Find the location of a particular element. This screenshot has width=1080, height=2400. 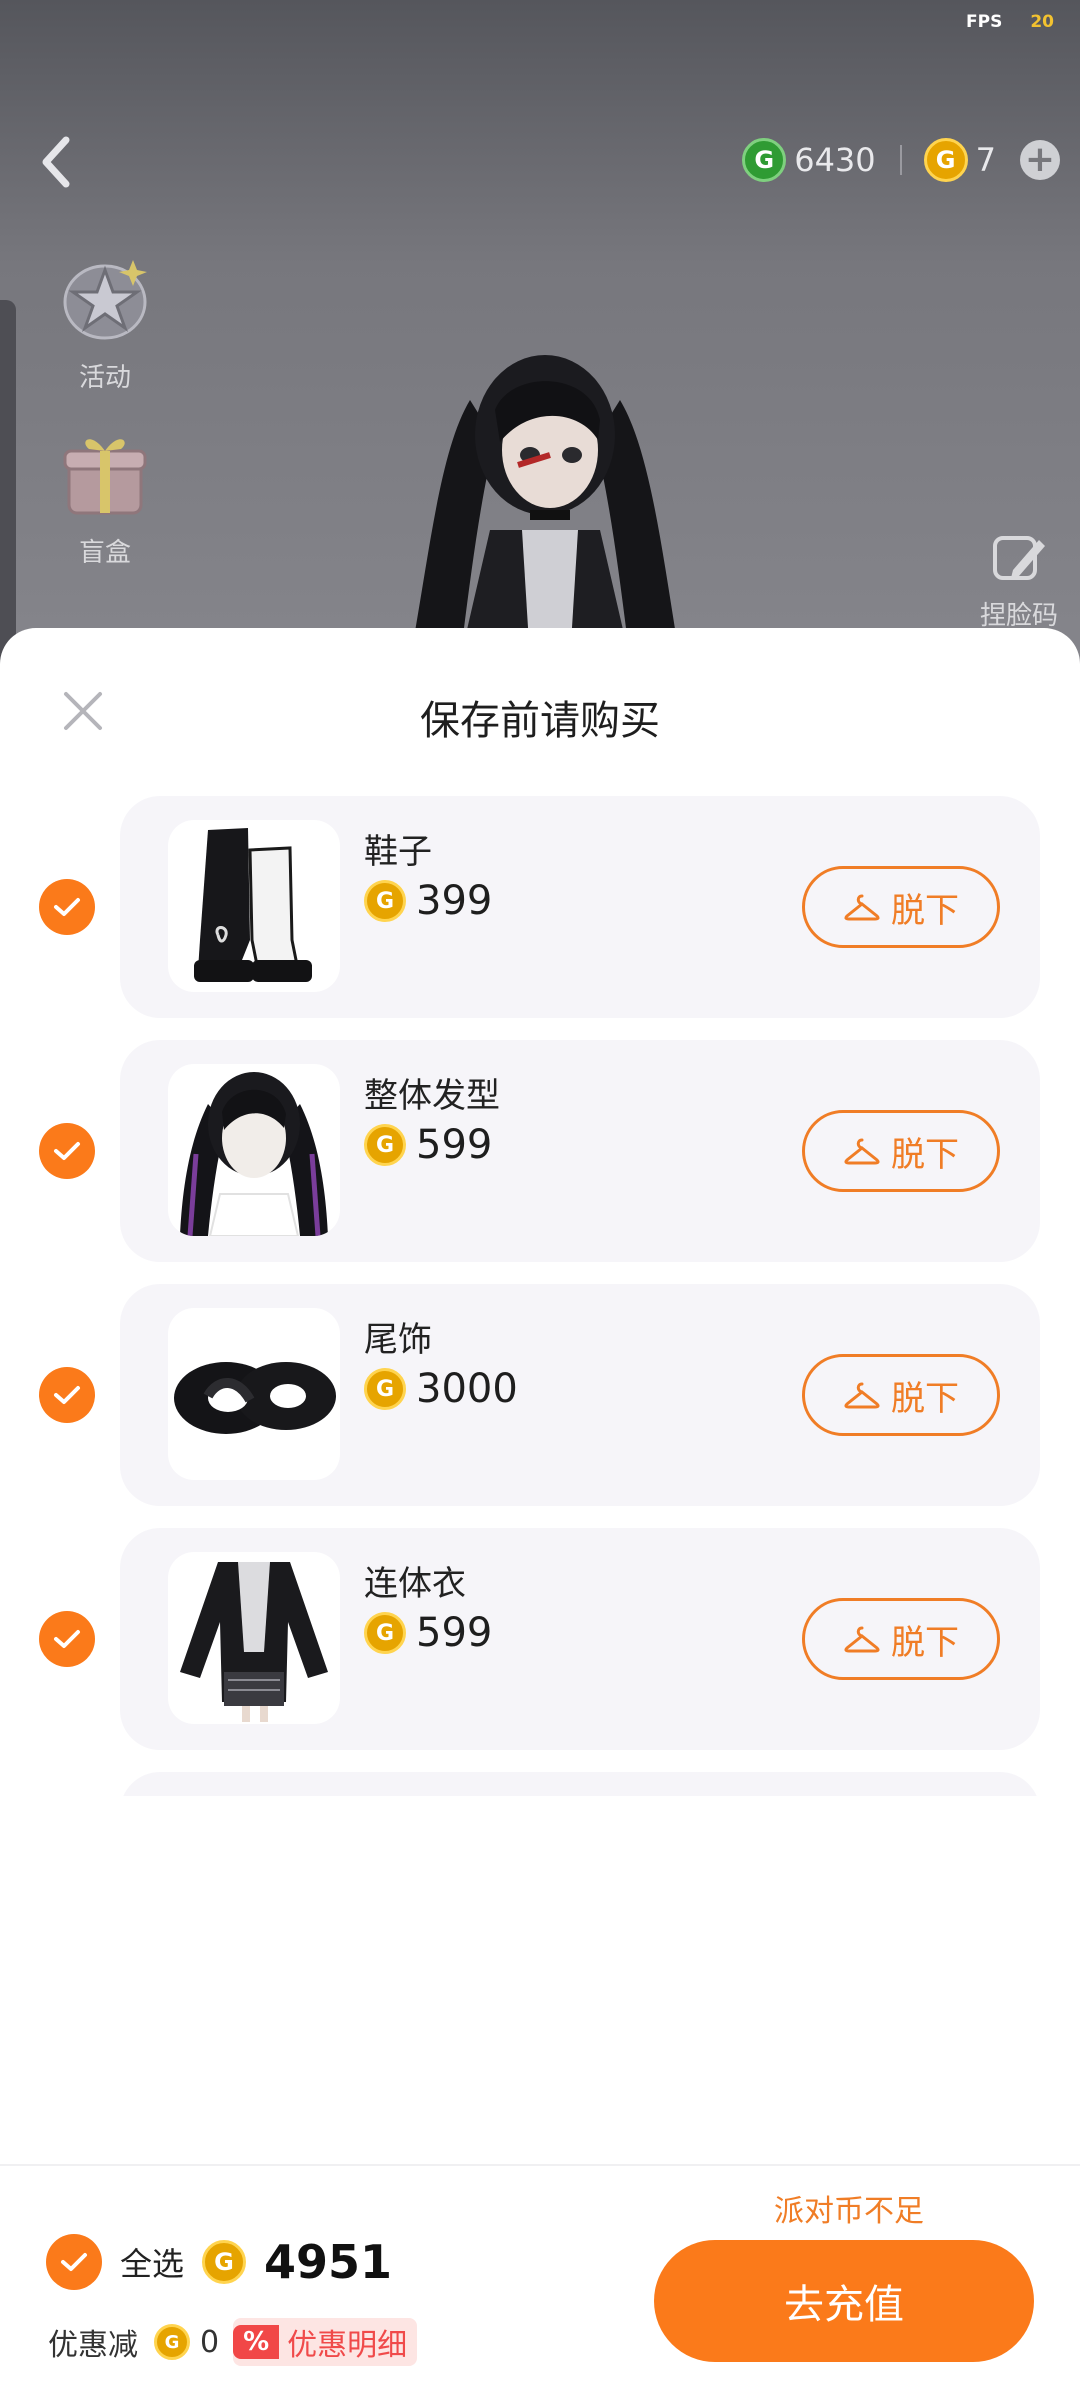

recharge-button: 去充值 is located at coordinates (844, 2301).